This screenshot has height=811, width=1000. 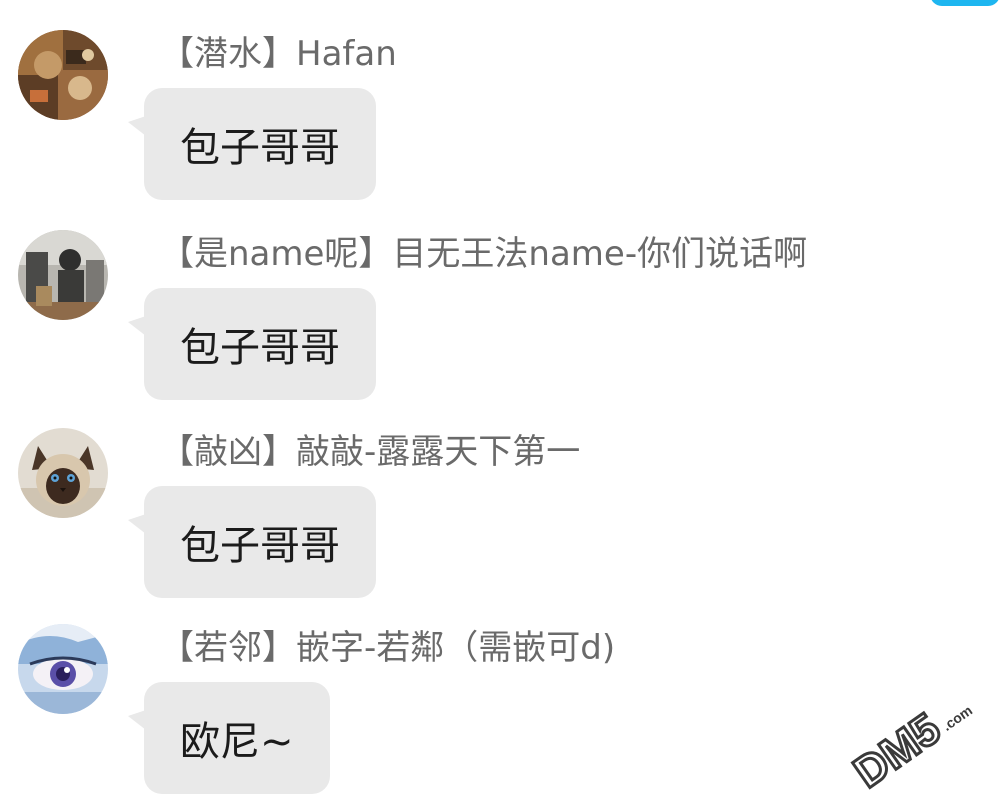 I want to click on sender-name: 【潜水】Hafan, so click(x=278, y=54).